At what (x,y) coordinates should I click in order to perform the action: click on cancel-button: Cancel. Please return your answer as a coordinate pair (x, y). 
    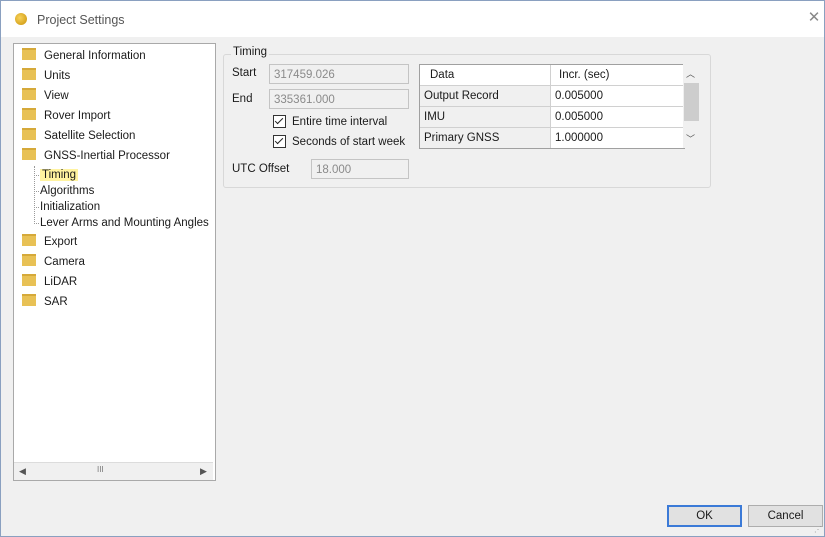
    Looking at the image, I should click on (785, 516).